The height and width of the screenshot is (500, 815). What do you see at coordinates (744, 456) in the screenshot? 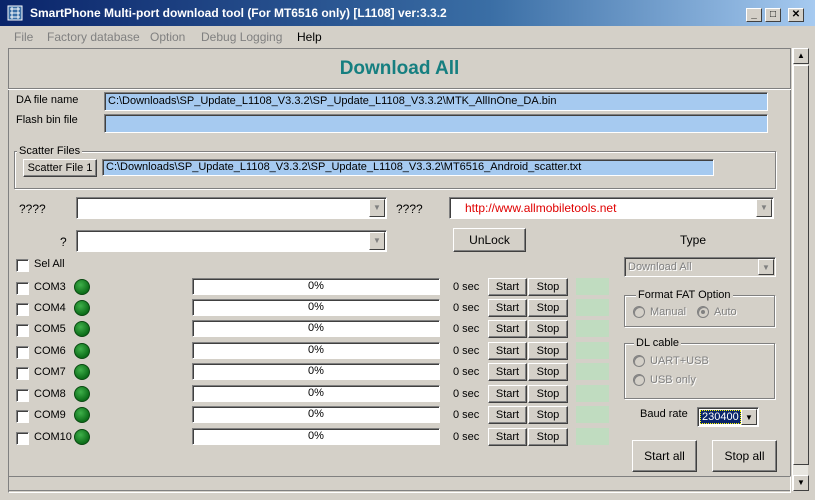
I see `stop-all-button: Stop all` at bounding box center [744, 456].